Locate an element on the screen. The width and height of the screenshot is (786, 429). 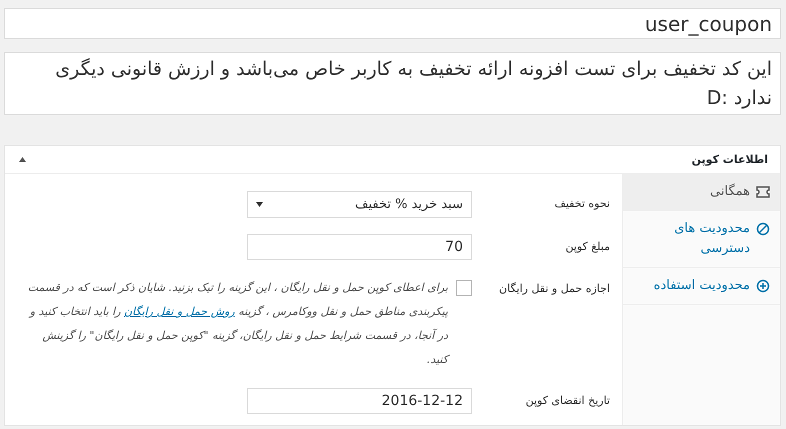
input-field: 70 is located at coordinates (359, 247).